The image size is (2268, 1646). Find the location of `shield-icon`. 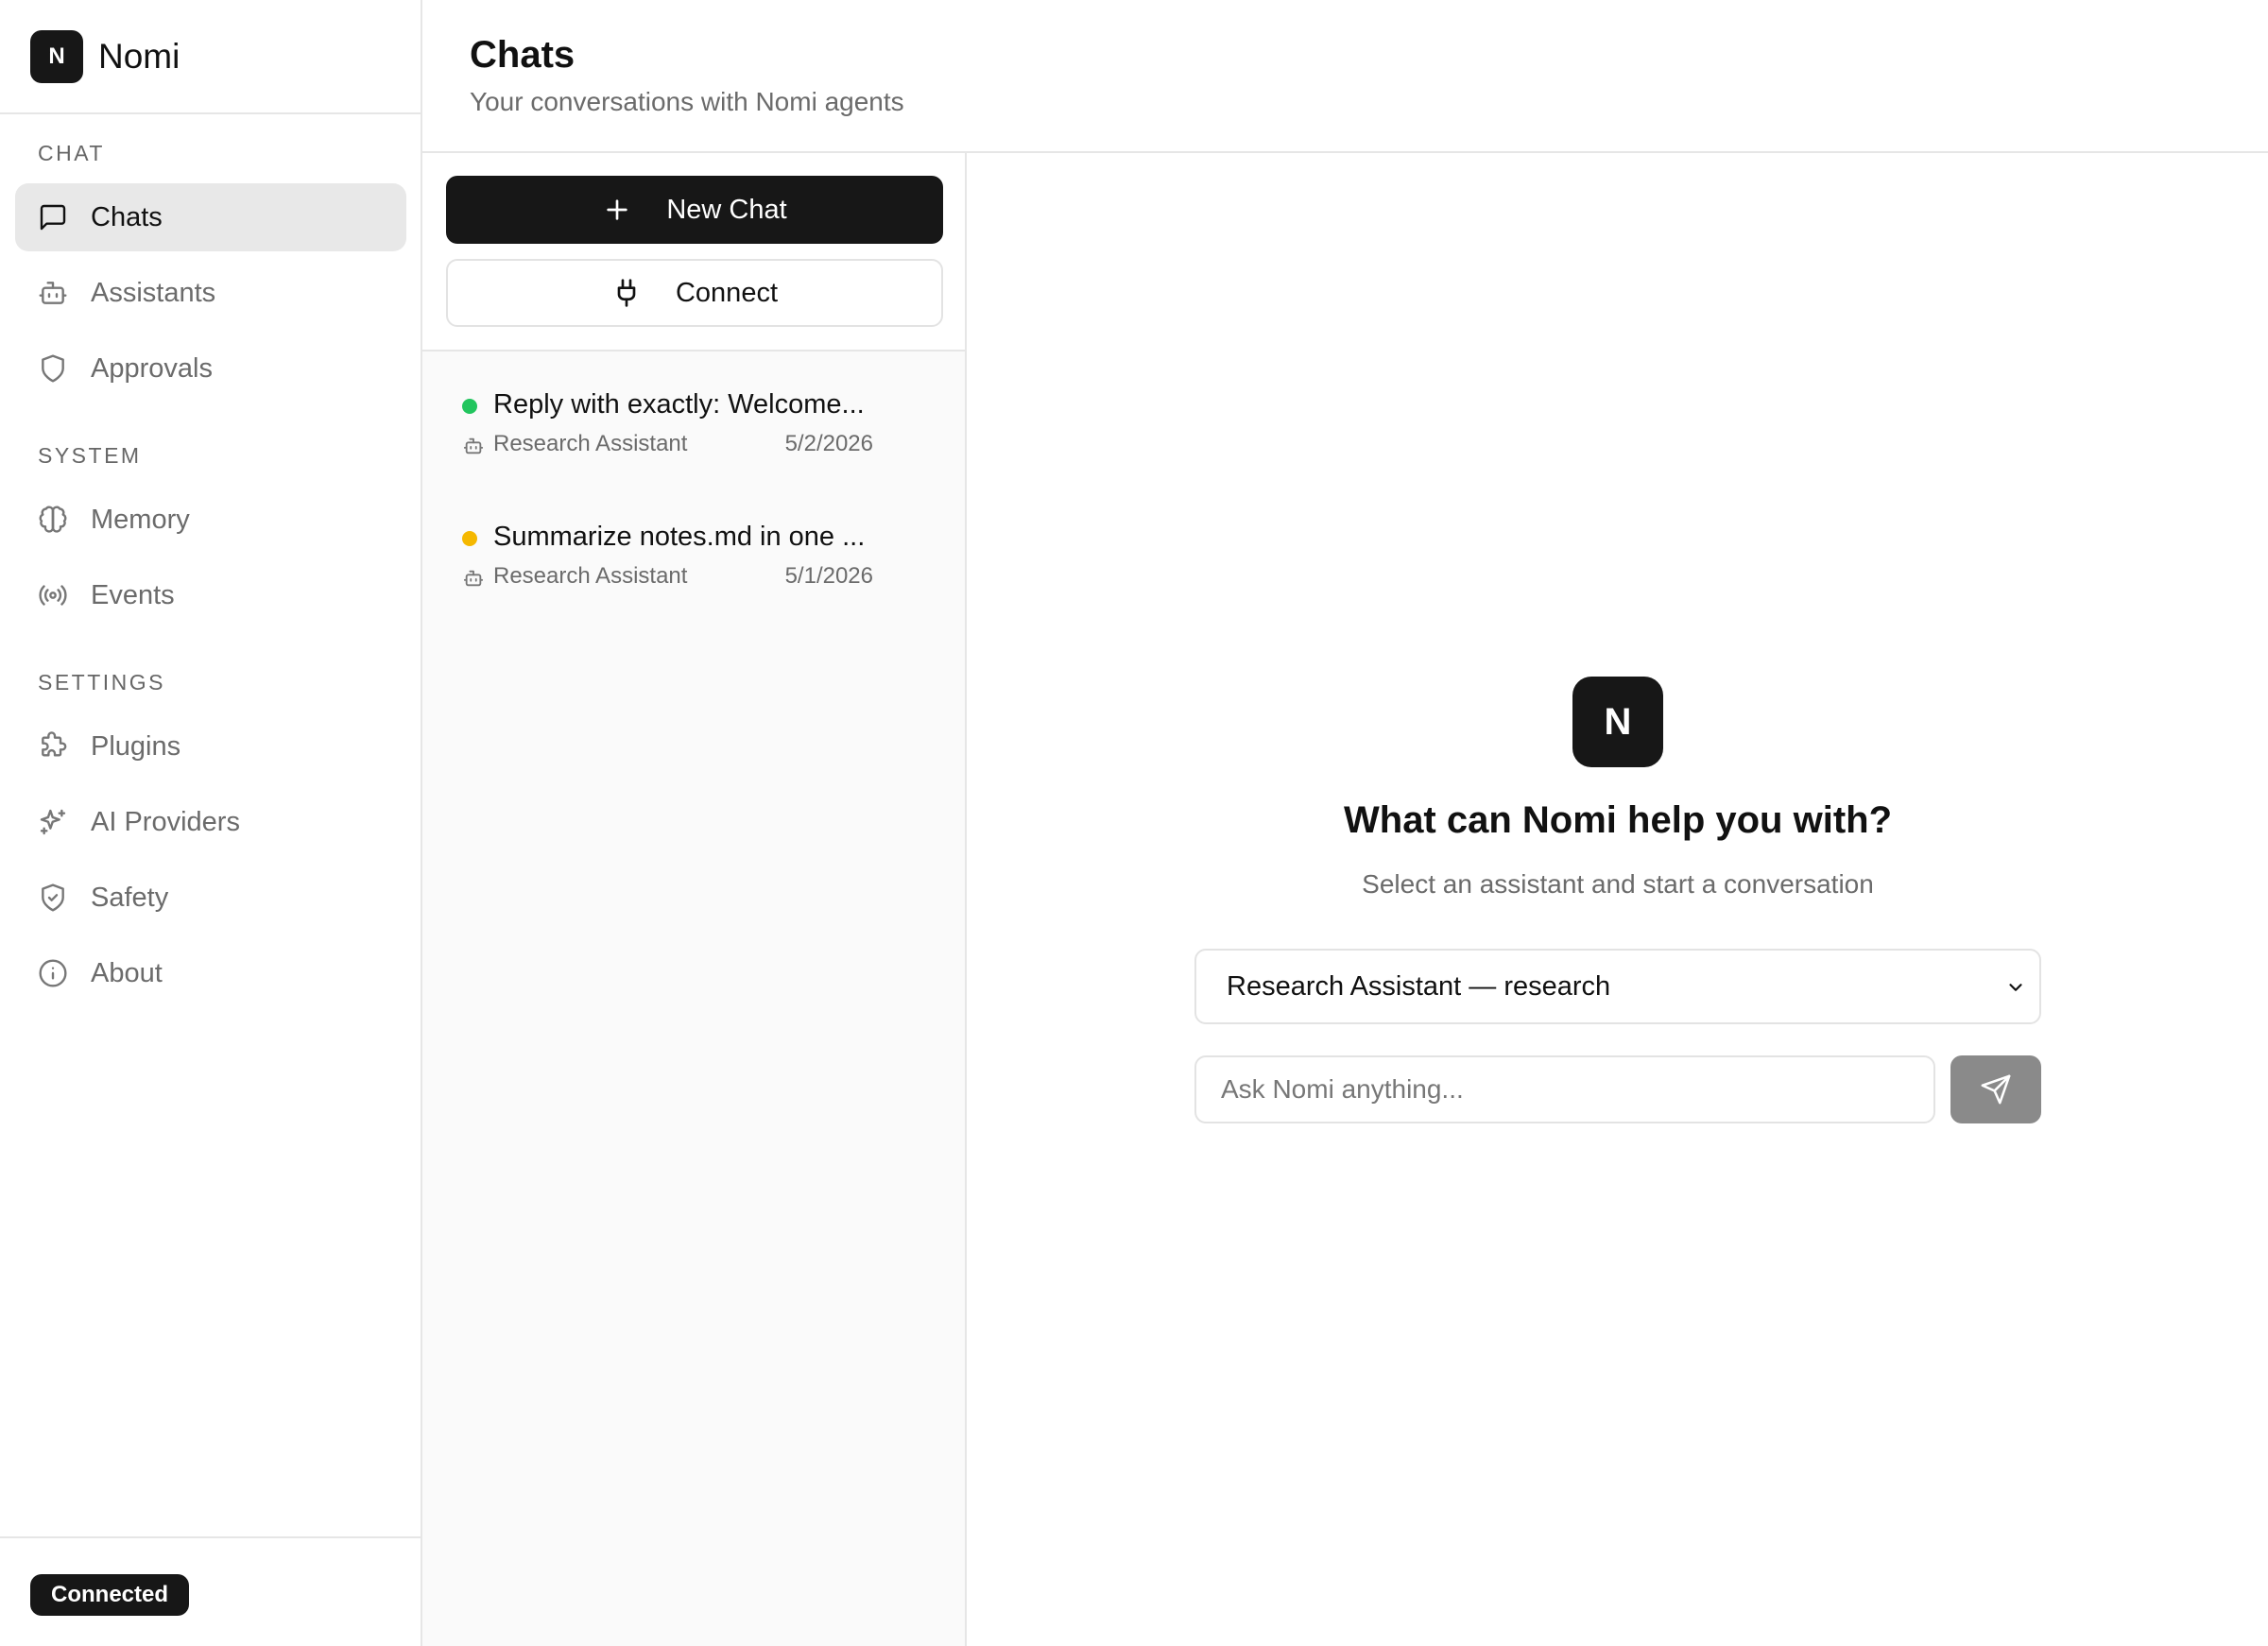

shield-icon is located at coordinates (53, 368).